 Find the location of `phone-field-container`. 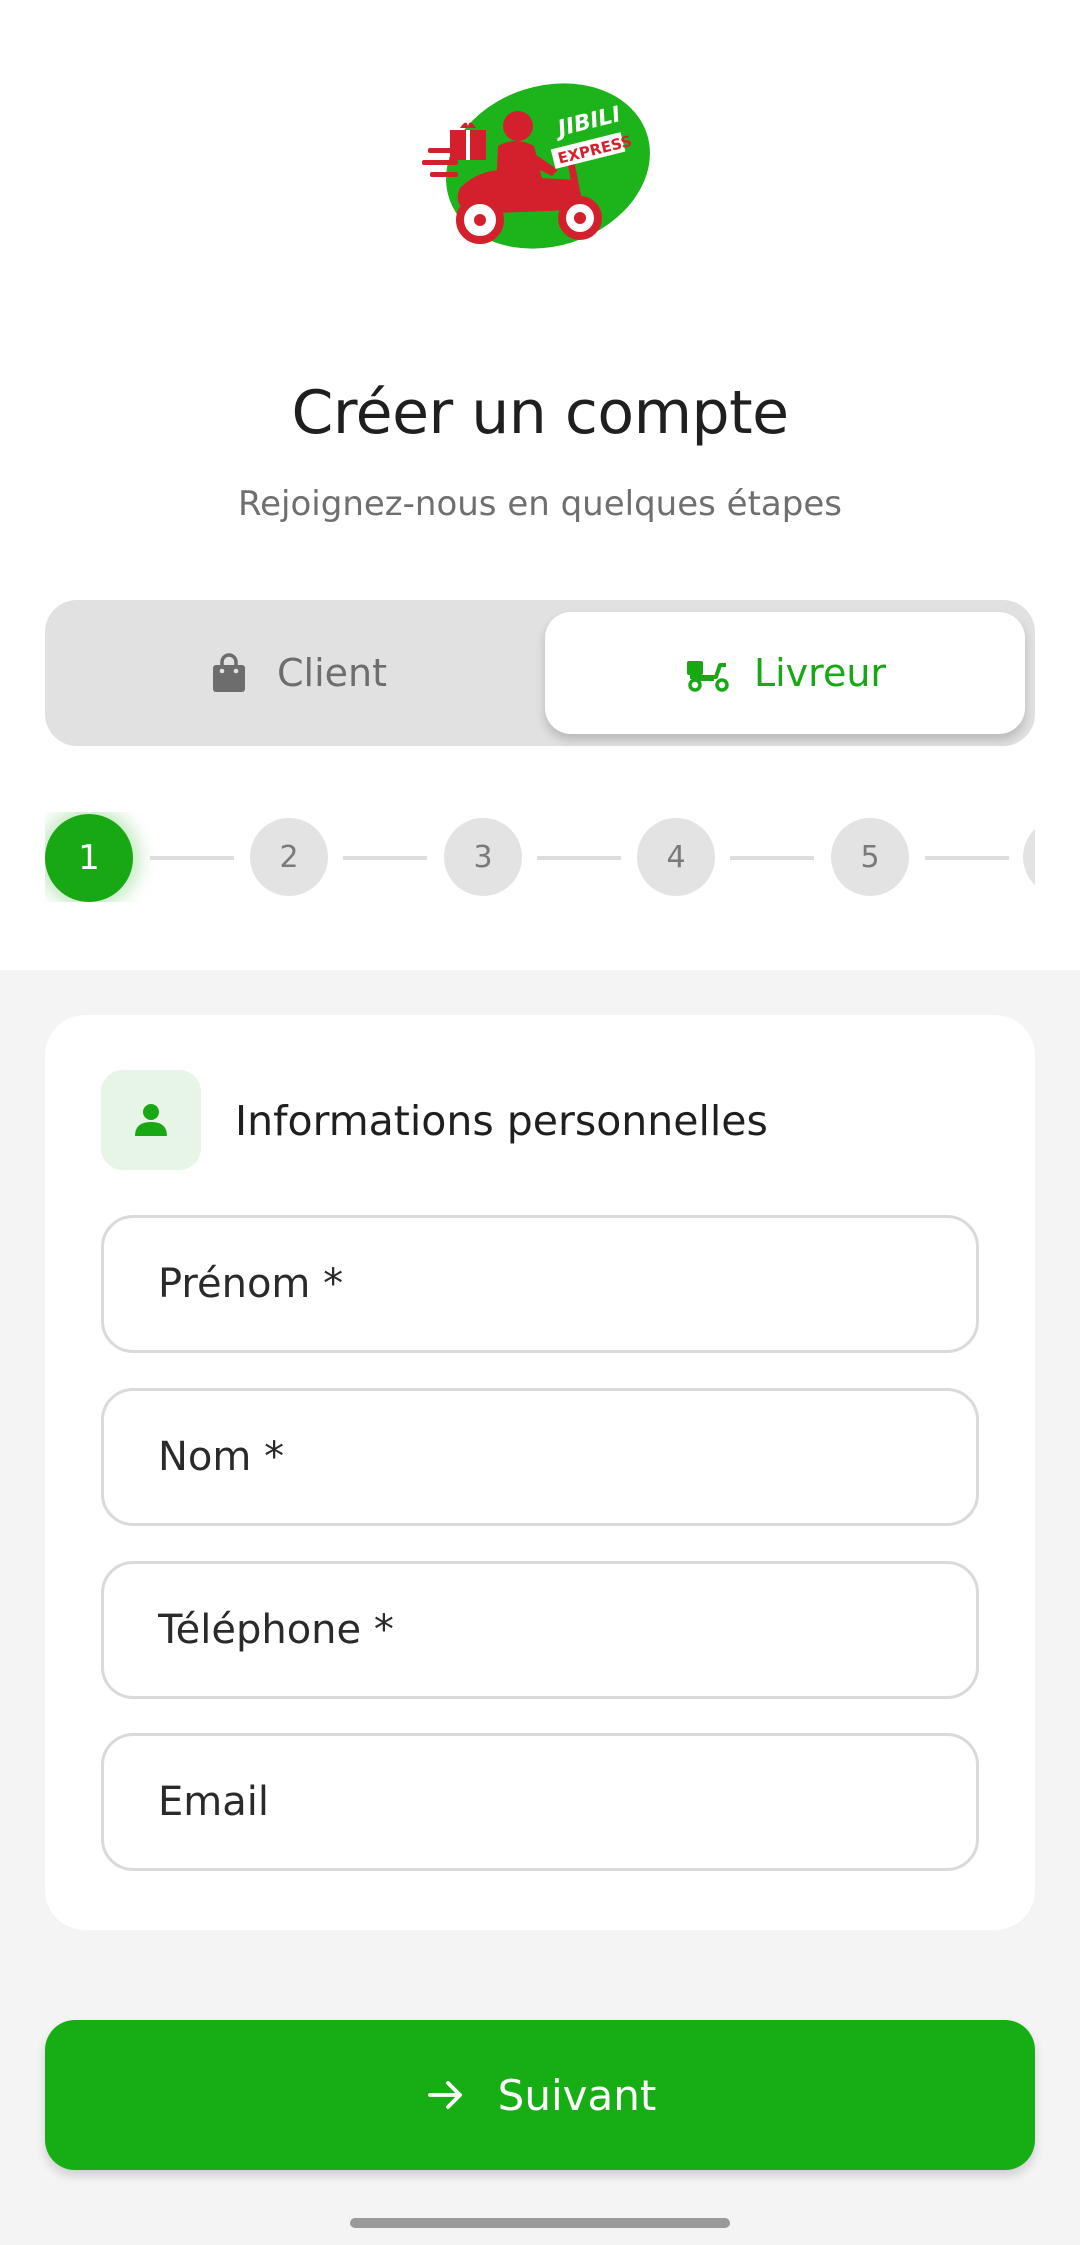

phone-field-container is located at coordinates (540, 1630).